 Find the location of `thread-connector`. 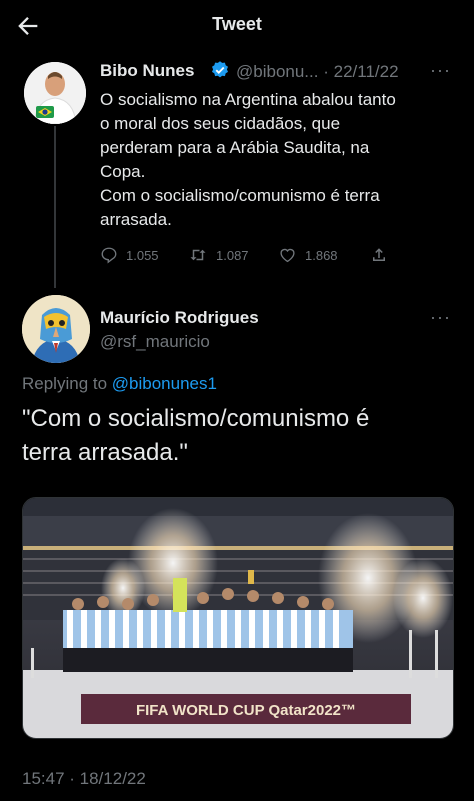

thread-connector is located at coordinates (55, 207).